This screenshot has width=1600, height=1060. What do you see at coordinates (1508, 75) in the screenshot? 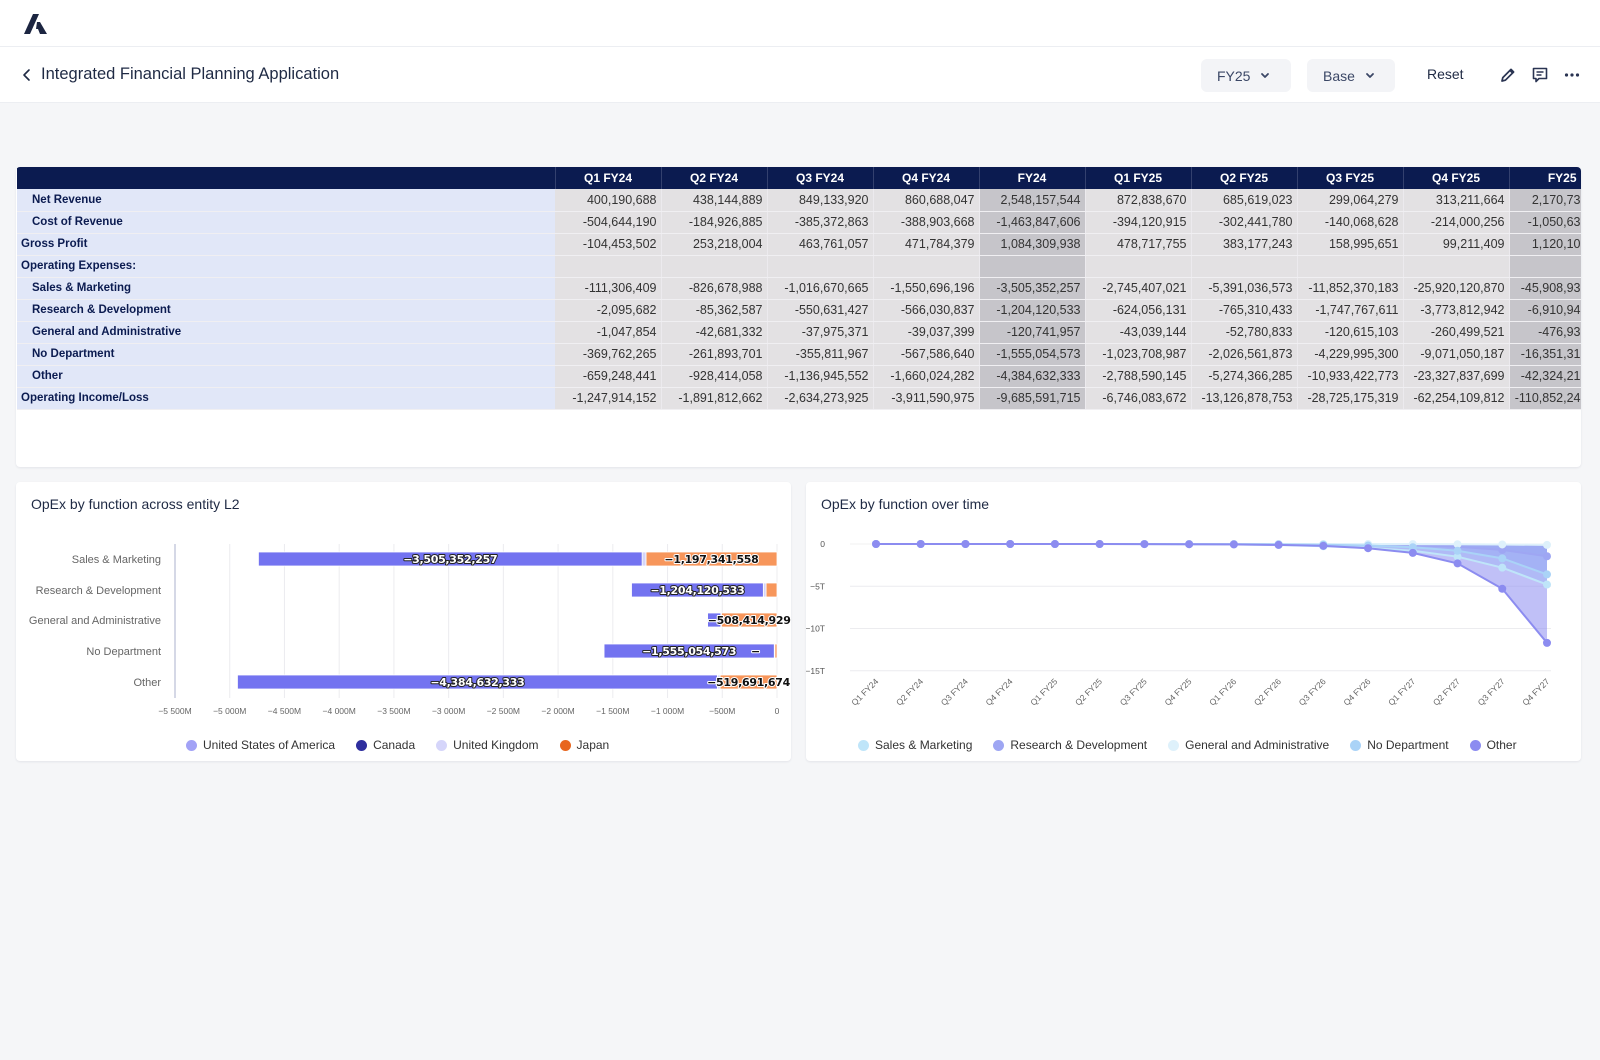
I see `pencil-icon` at bounding box center [1508, 75].